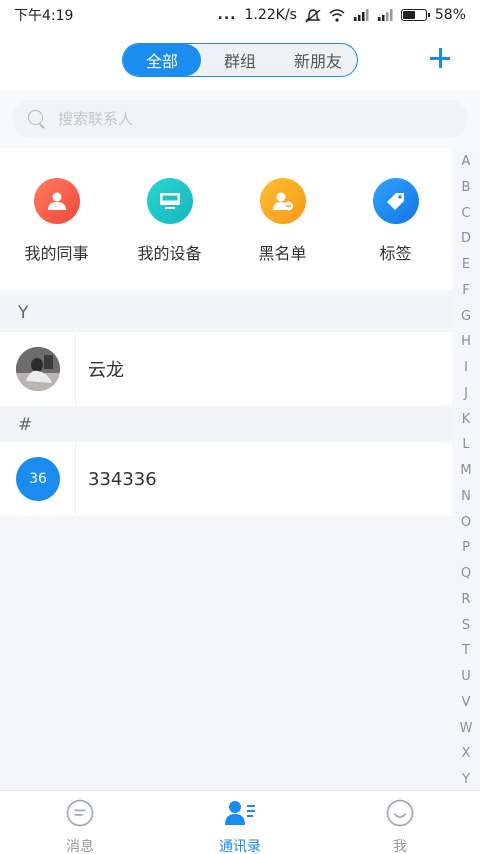 The image size is (480, 854). What do you see at coordinates (395, 253) in the screenshot?
I see `entry-label: 标签` at bounding box center [395, 253].